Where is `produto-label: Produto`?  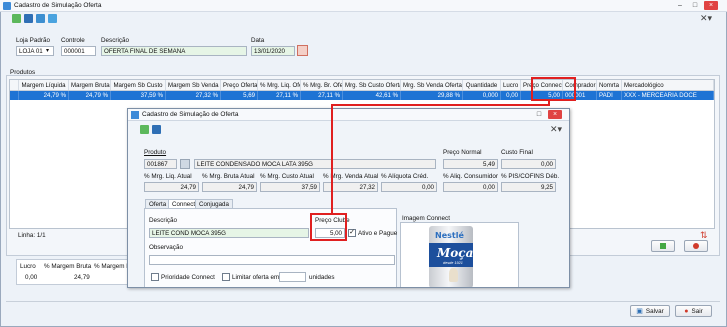 produto-label: Produto is located at coordinates (155, 152).